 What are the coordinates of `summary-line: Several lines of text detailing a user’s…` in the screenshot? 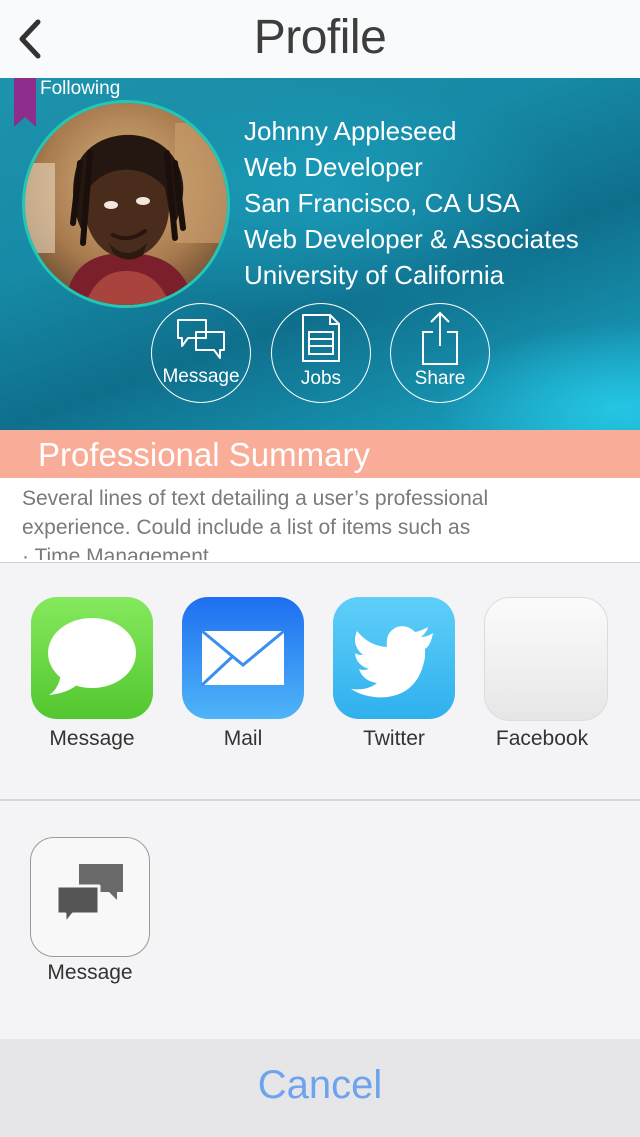 It's located at (255, 498).